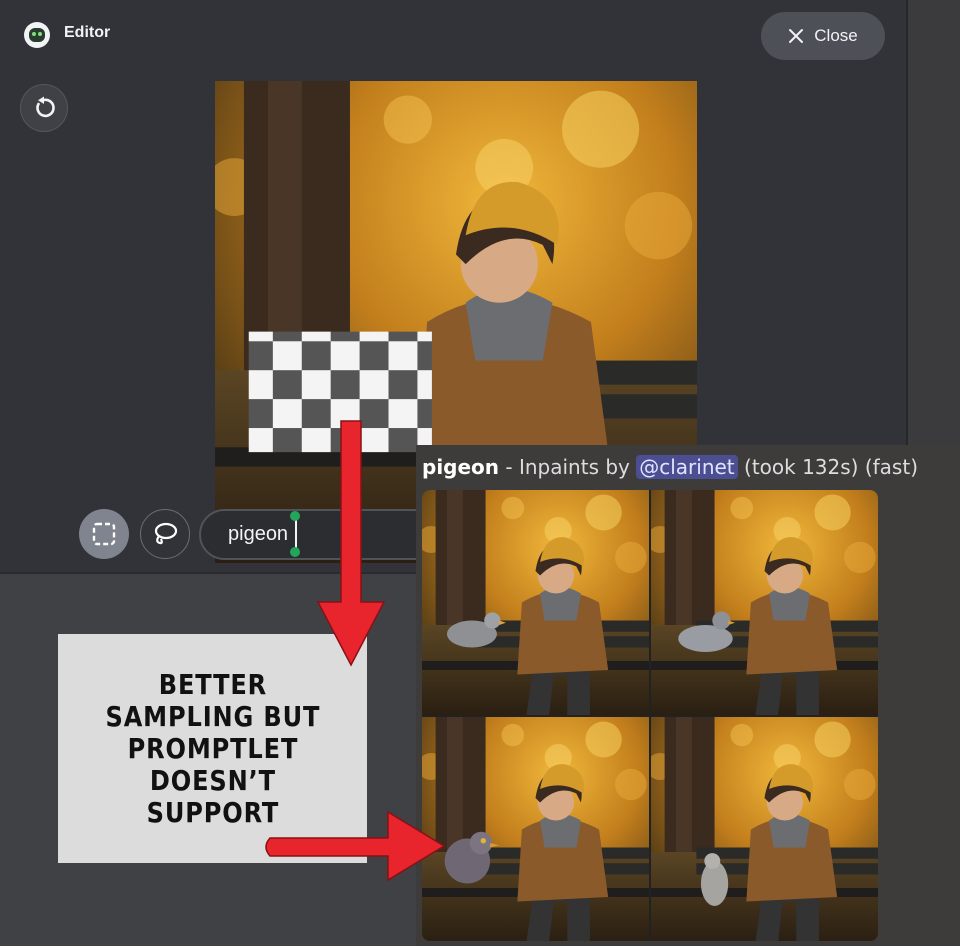  I want to click on rect-select-icon, so click(104, 534).